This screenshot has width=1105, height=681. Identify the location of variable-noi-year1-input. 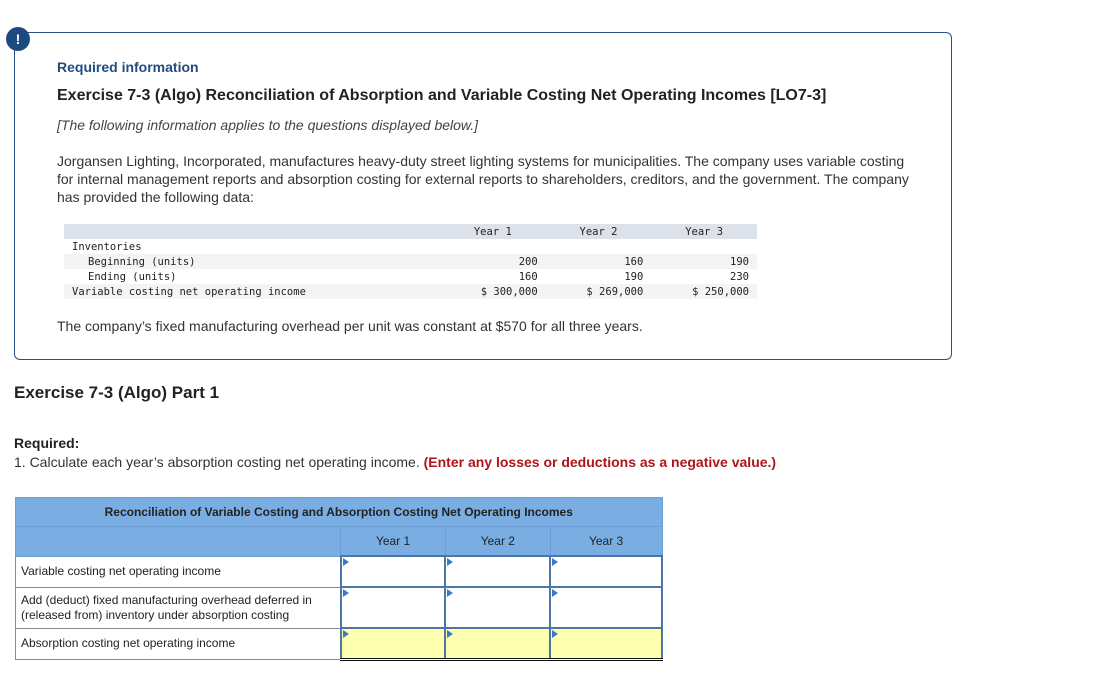
(393, 571).